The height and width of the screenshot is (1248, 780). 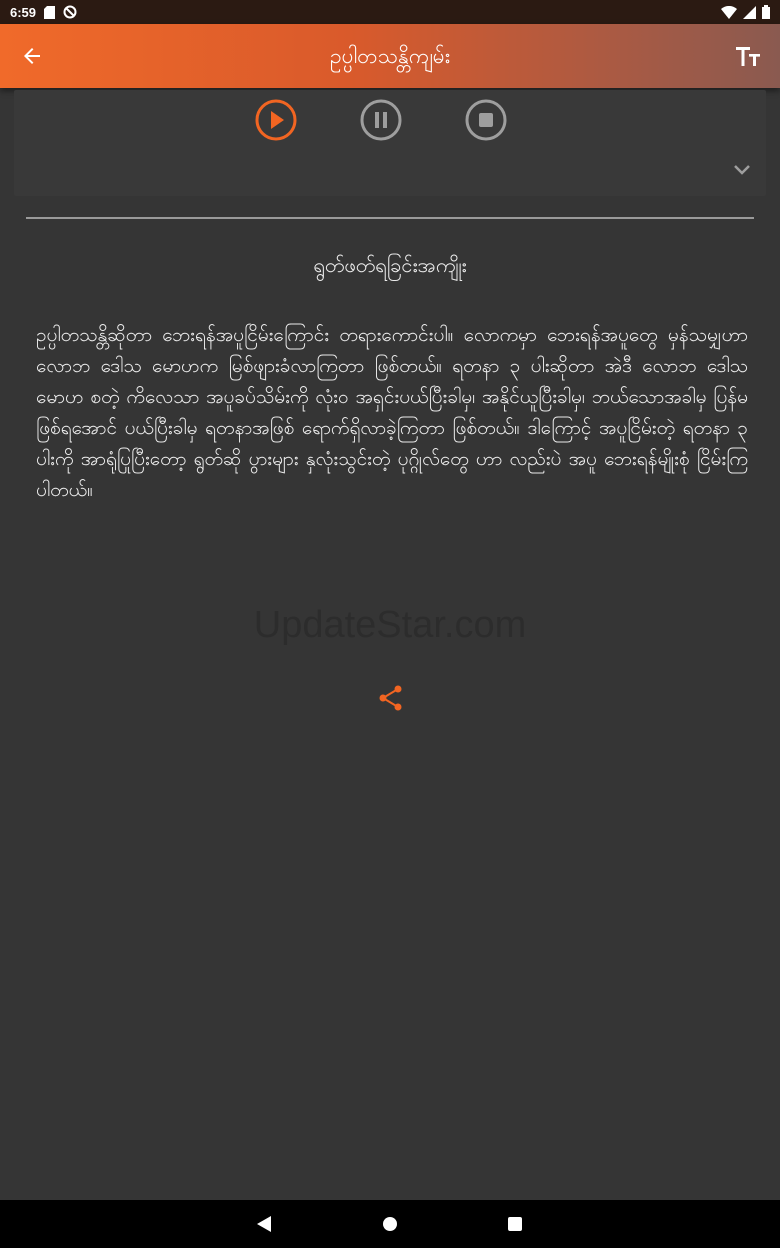 What do you see at coordinates (749, 12) in the screenshot?
I see `signal-icon` at bounding box center [749, 12].